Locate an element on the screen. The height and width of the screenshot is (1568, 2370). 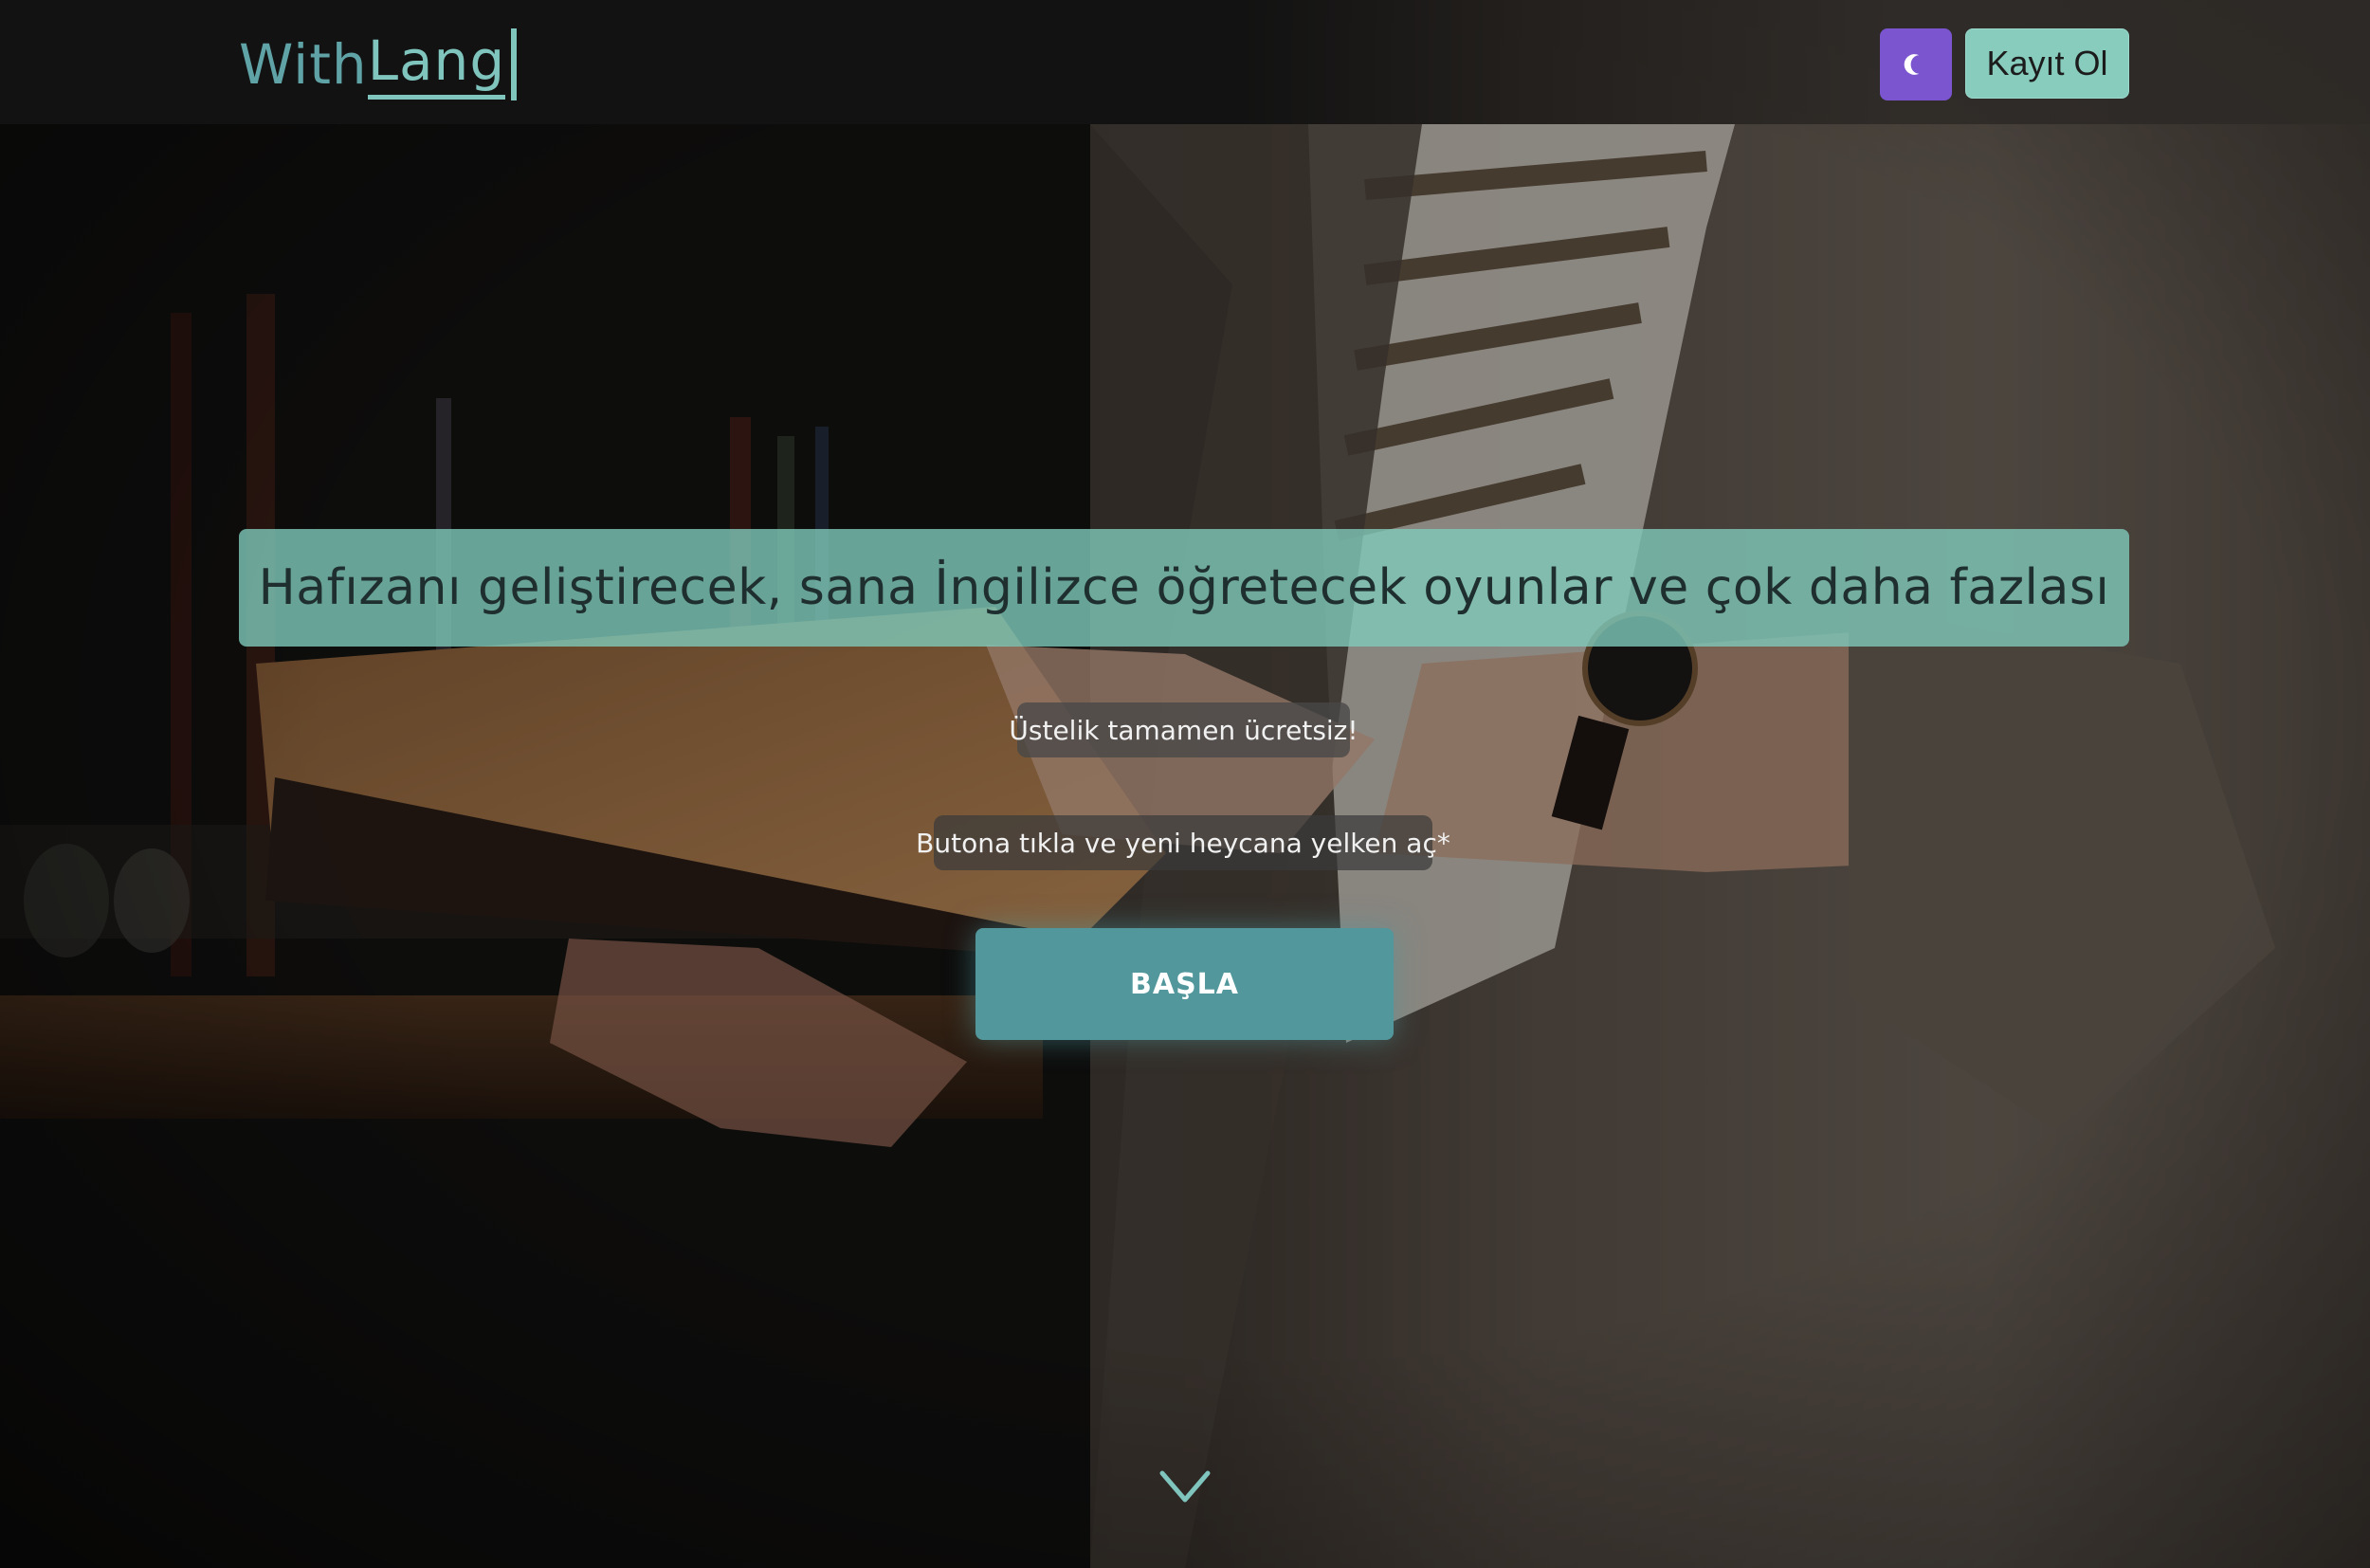
logo-text-with: With is located at coordinates (303, 64).